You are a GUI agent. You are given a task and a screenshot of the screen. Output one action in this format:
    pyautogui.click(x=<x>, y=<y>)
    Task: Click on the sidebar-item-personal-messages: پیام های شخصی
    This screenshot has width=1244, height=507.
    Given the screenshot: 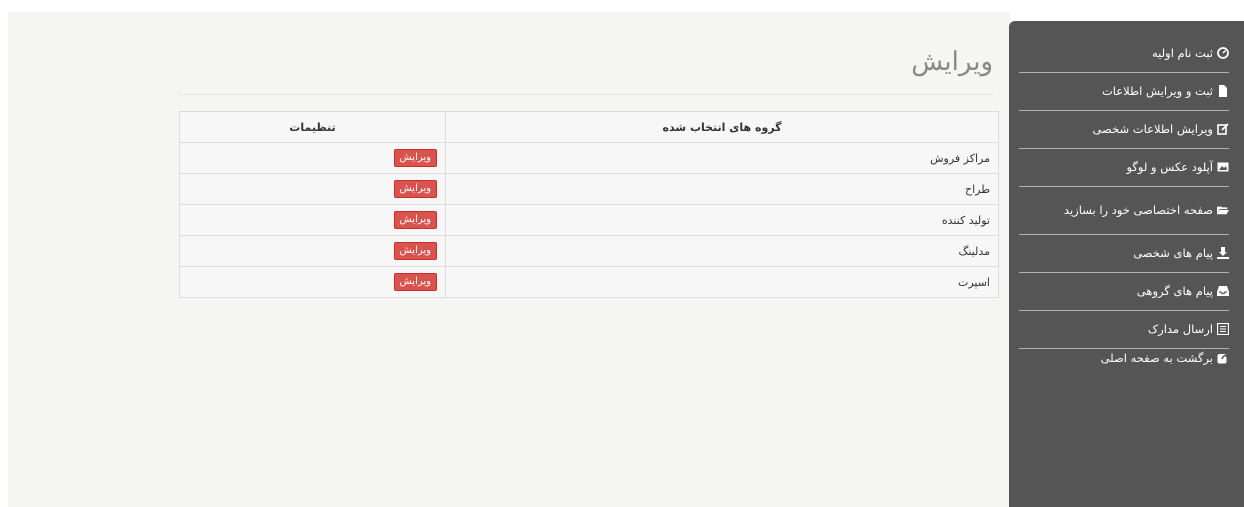 What is the action you would take?
    pyautogui.click(x=1124, y=253)
    